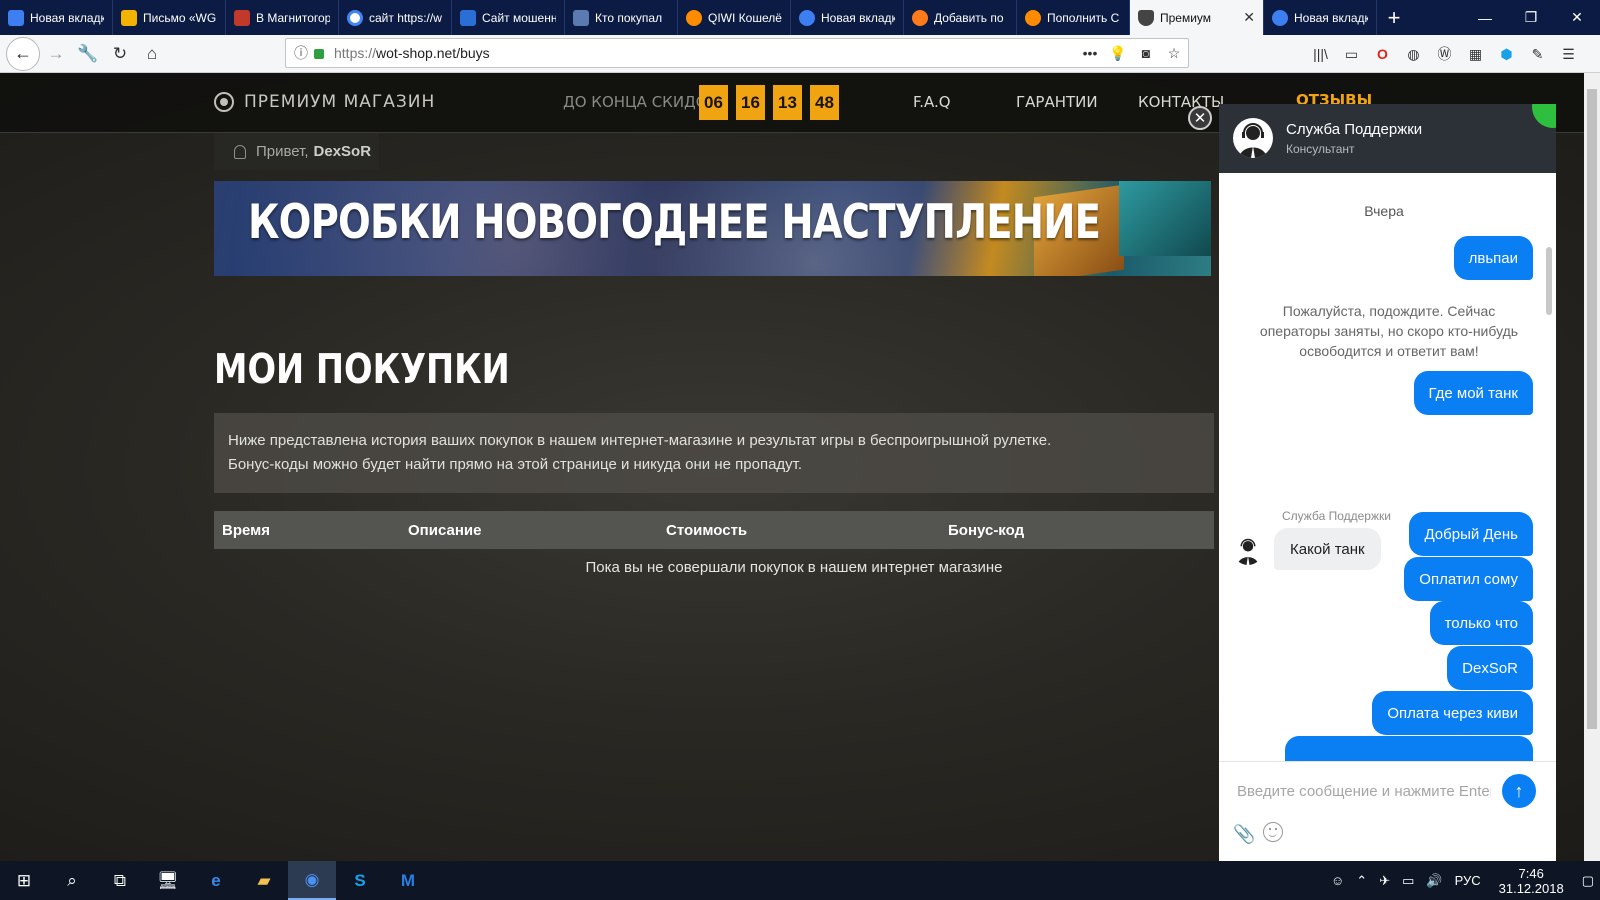 This screenshot has height=900, width=1600. Describe the element at coordinates (120, 54) in the screenshot. I see `reload-button: ↻` at that location.